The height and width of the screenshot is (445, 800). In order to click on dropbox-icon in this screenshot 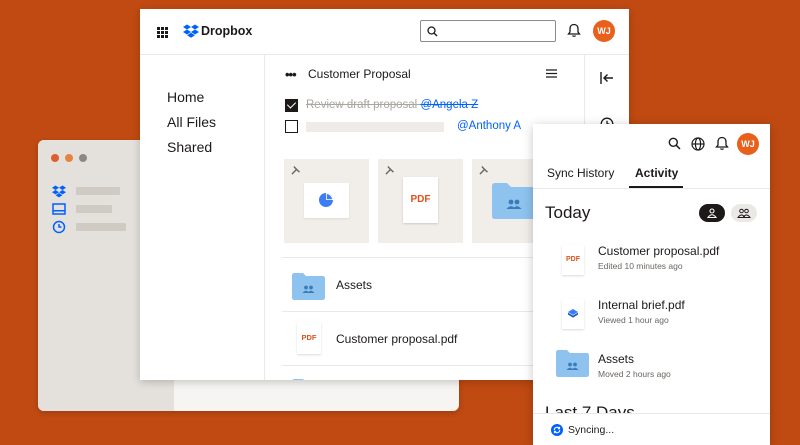, I will do `click(59, 191)`.